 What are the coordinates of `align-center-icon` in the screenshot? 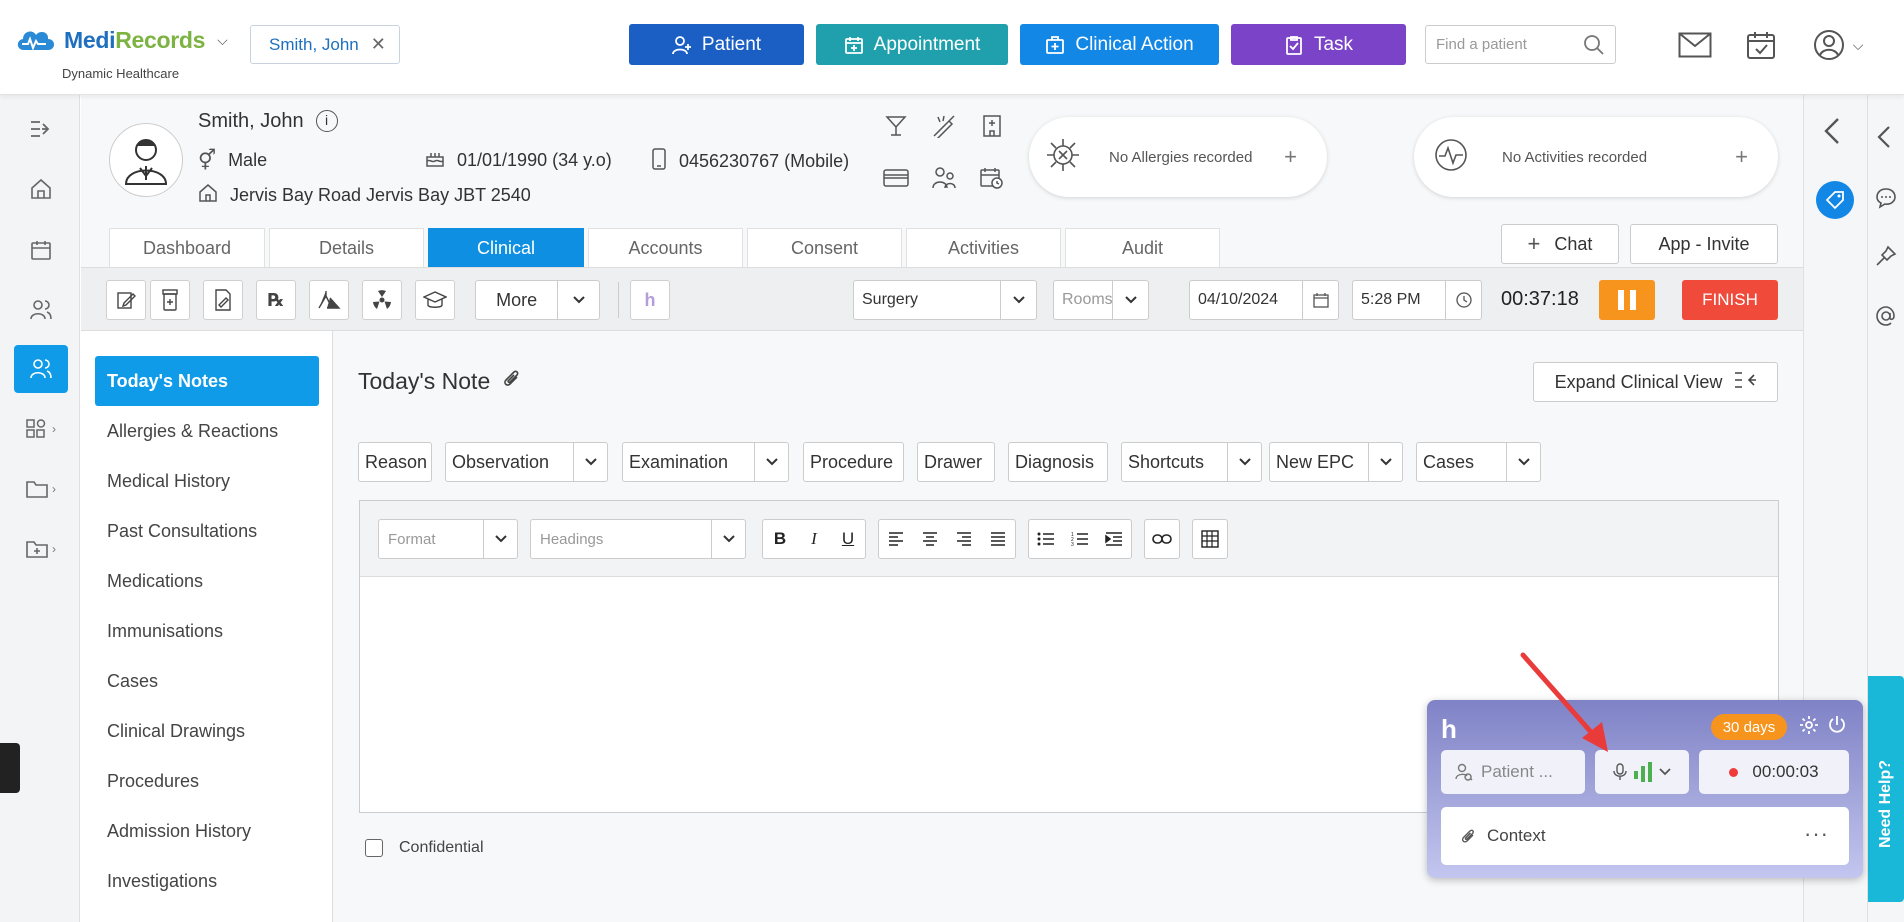 It's located at (930, 539).